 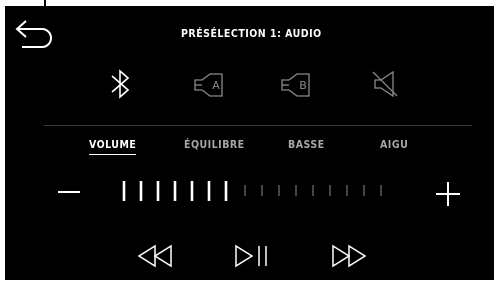 What do you see at coordinates (385, 84) in the screenshot?
I see `mute-icon` at bounding box center [385, 84].